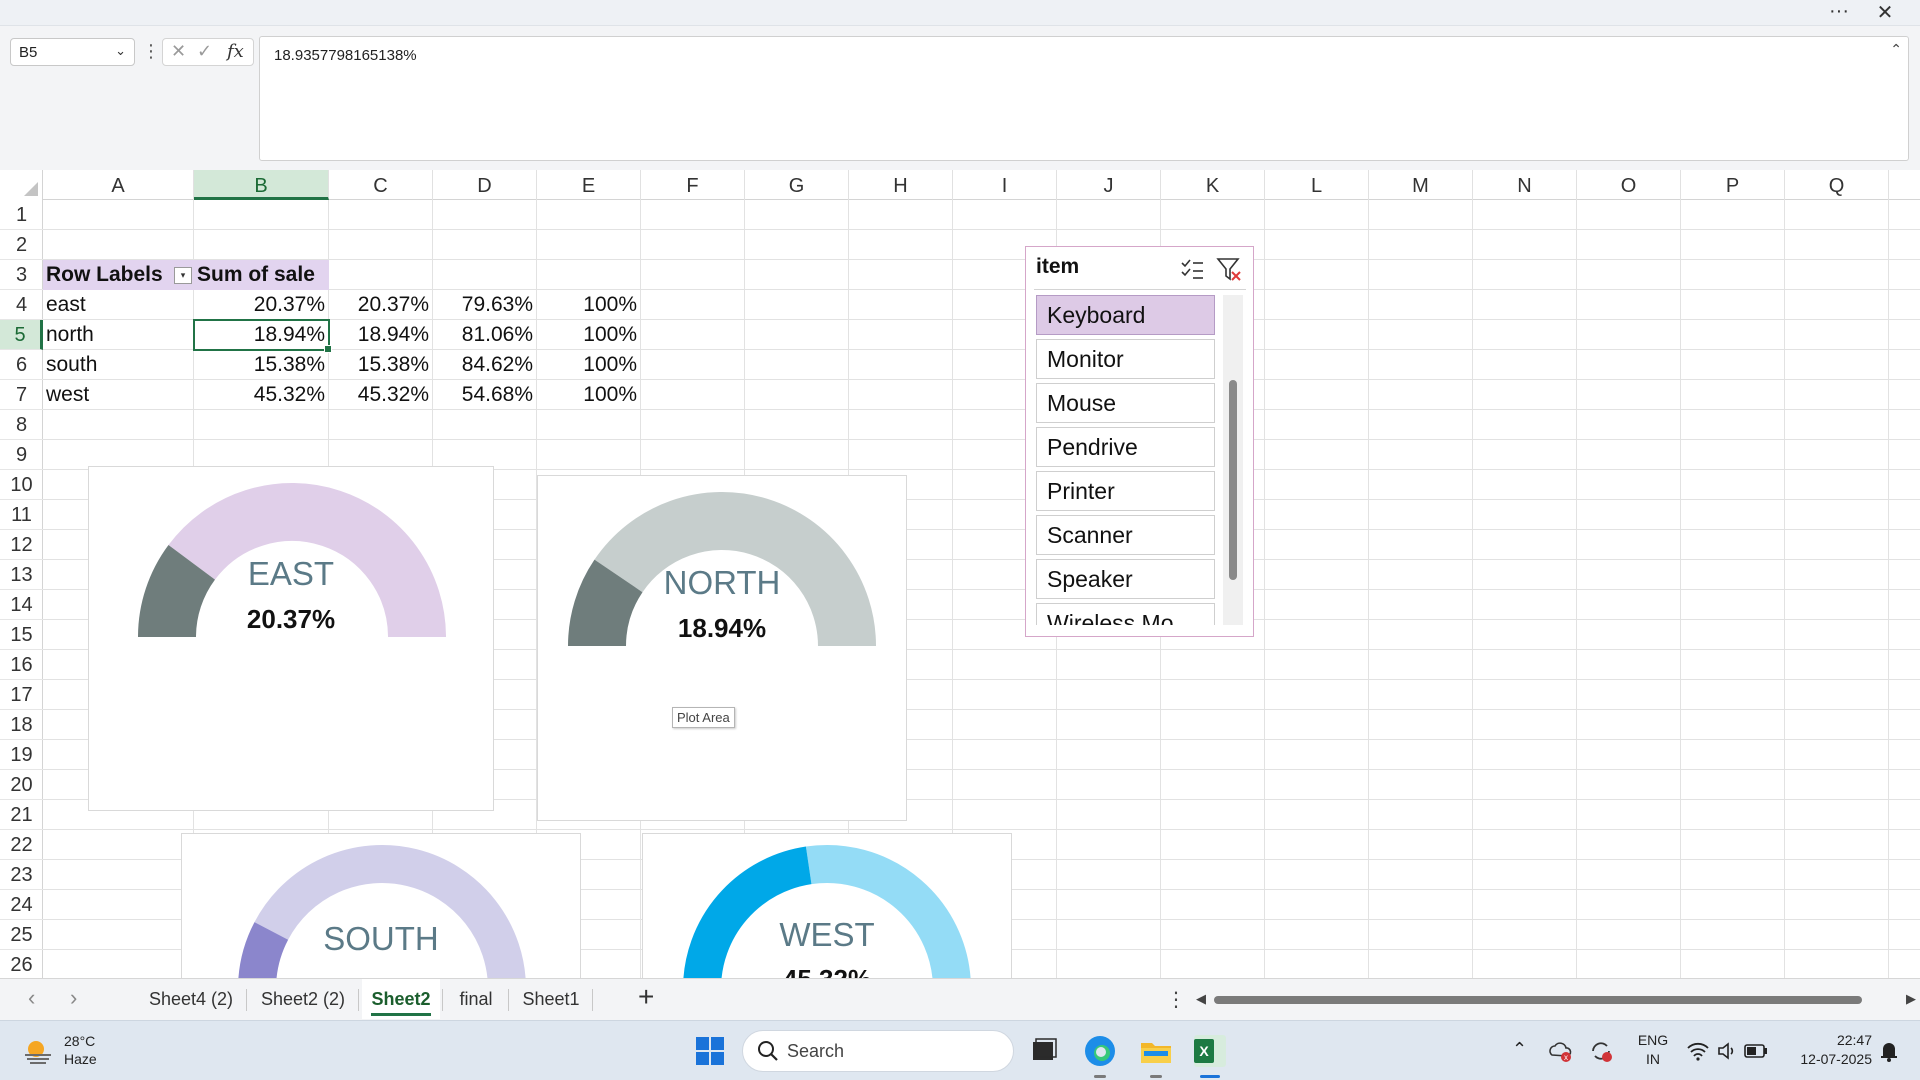 The width and height of the screenshot is (1920, 1080). What do you see at coordinates (1125, 491) in the screenshot?
I see `slicer-item-printer: Printer` at bounding box center [1125, 491].